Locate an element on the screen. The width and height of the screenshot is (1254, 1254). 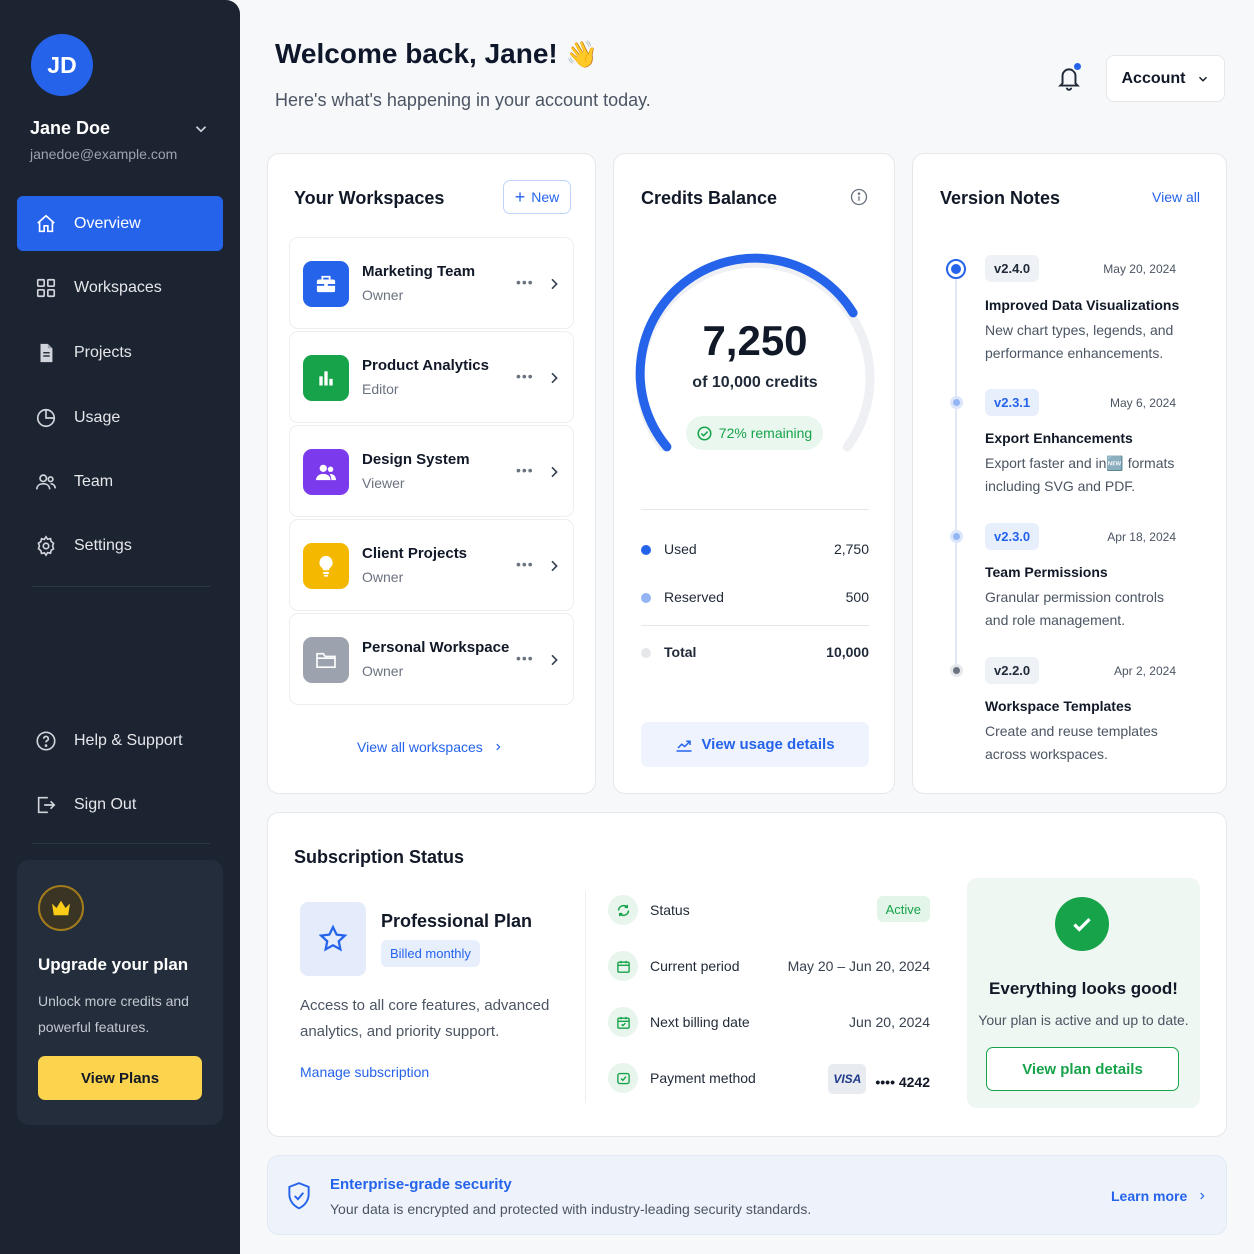
nav-divider is located at coordinates (121, 843).